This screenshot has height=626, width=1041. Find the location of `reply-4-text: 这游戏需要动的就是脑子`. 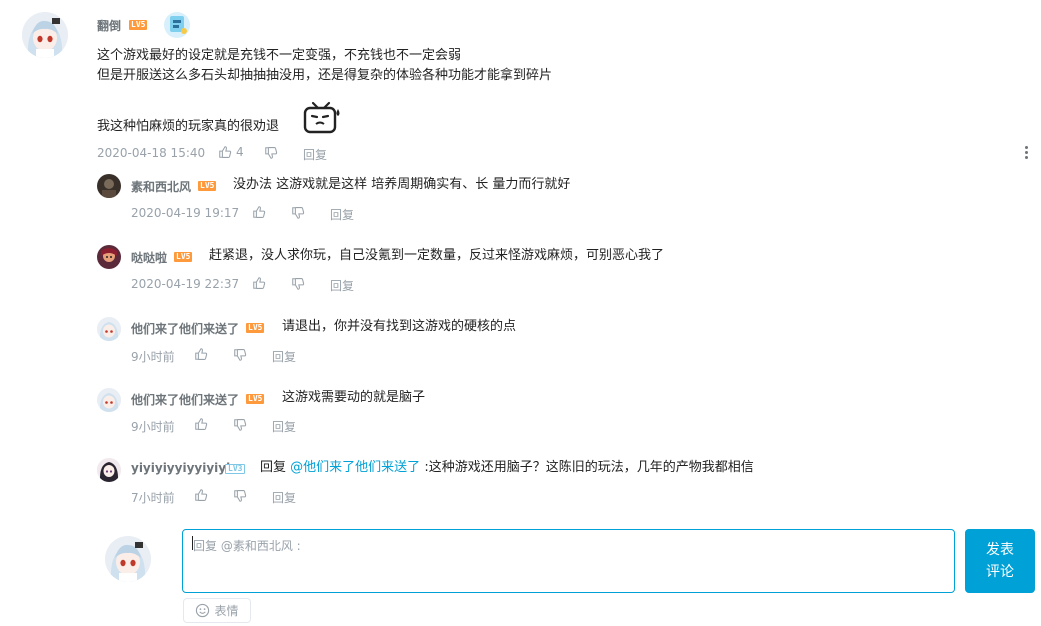

reply-4-text: 这游戏需要动的就是脑子 is located at coordinates (354, 397).